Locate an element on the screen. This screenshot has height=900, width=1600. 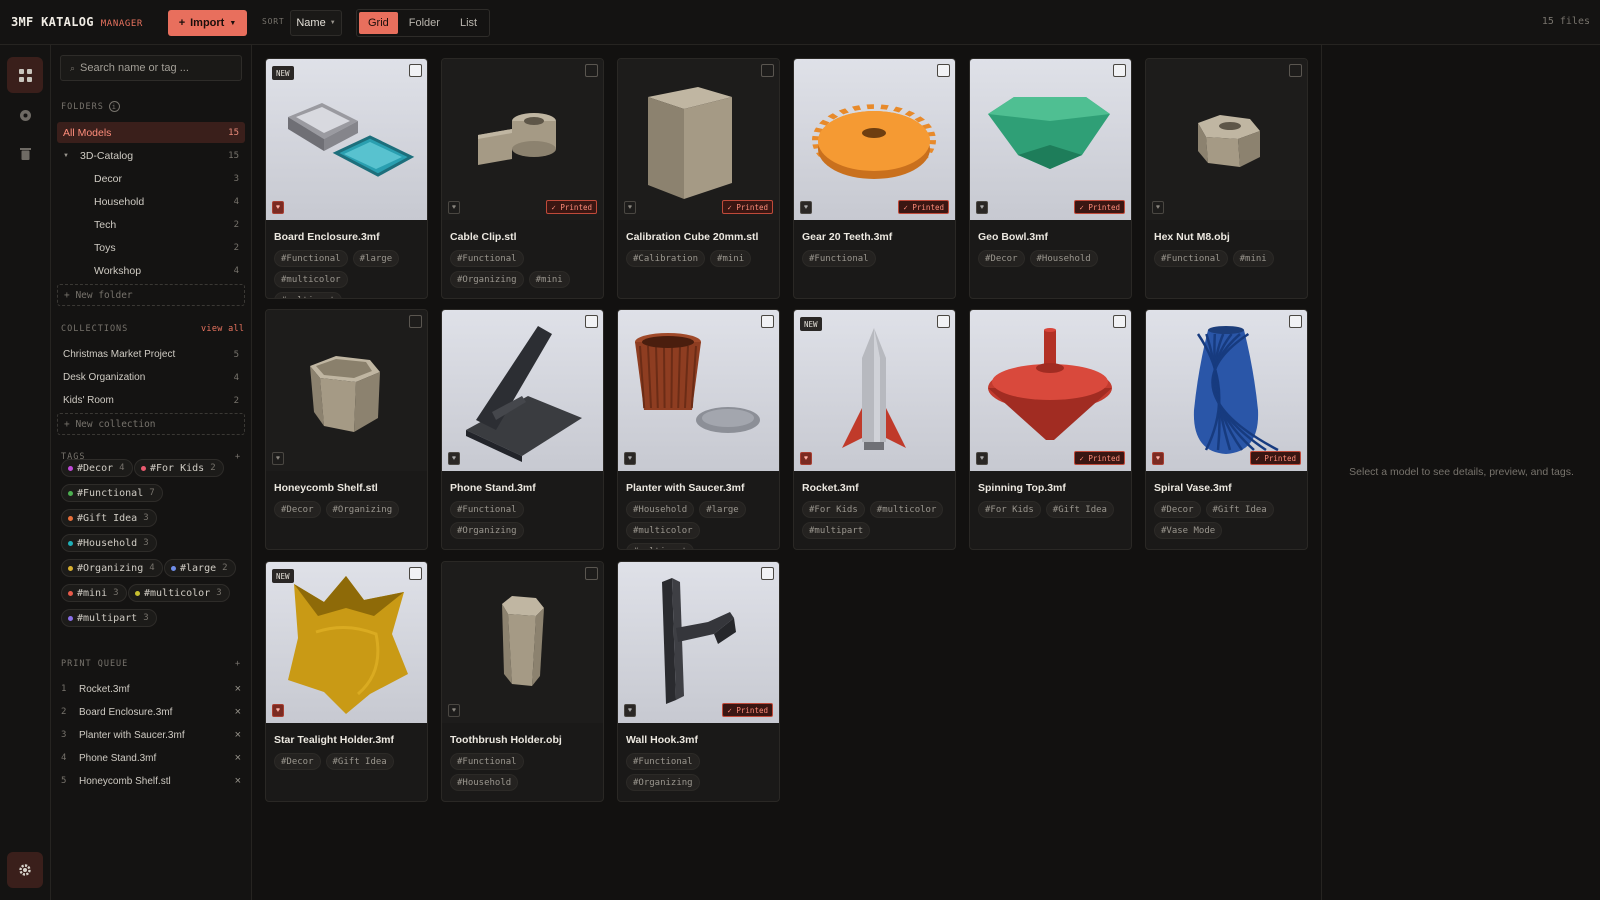
folder-household: Household 4 is located at coordinates (151, 201).